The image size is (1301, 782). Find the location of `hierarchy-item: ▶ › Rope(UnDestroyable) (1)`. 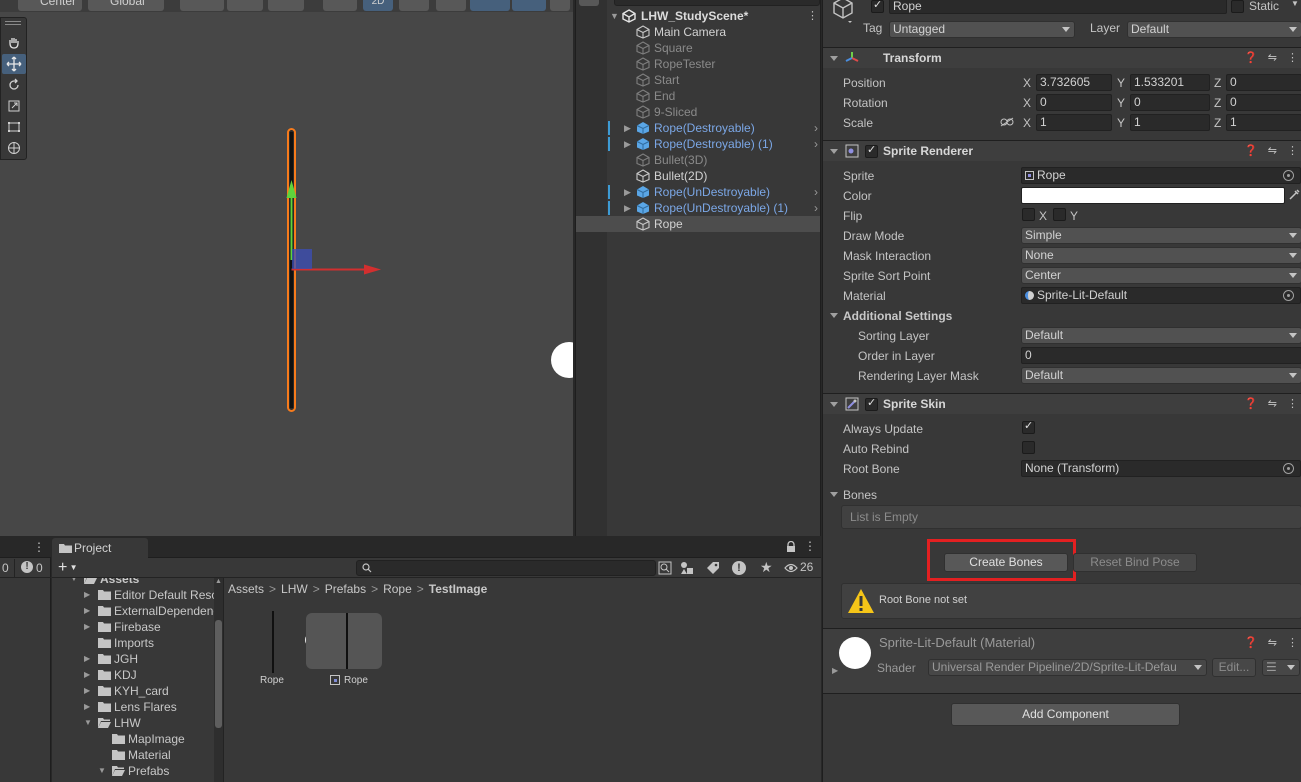

hierarchy-item: ▶ › Rope(UnDestroyable) (1) is located at coordinates (698, 208).